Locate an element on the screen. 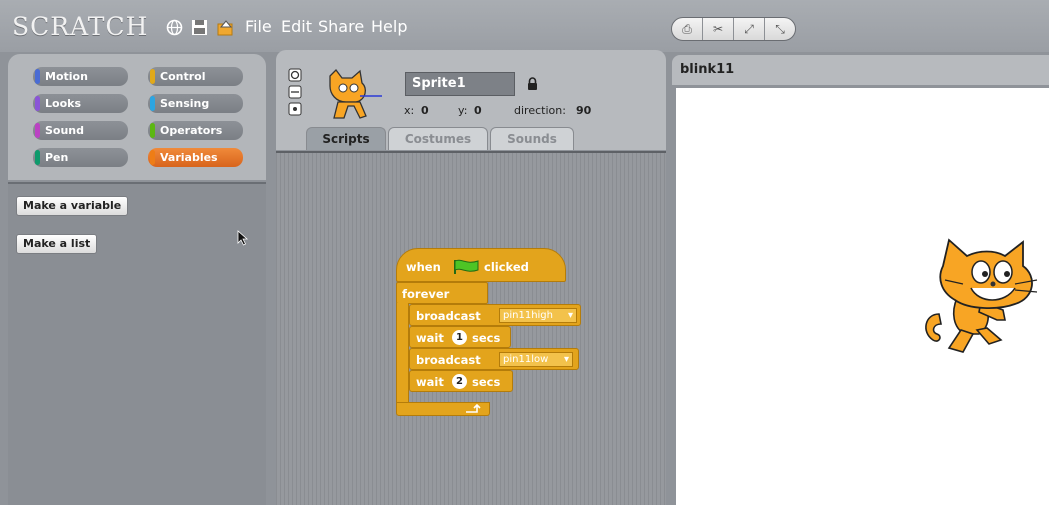 This screenshot has height=505, width=1049. category-label: Looks is located at coordinates (63, 103).